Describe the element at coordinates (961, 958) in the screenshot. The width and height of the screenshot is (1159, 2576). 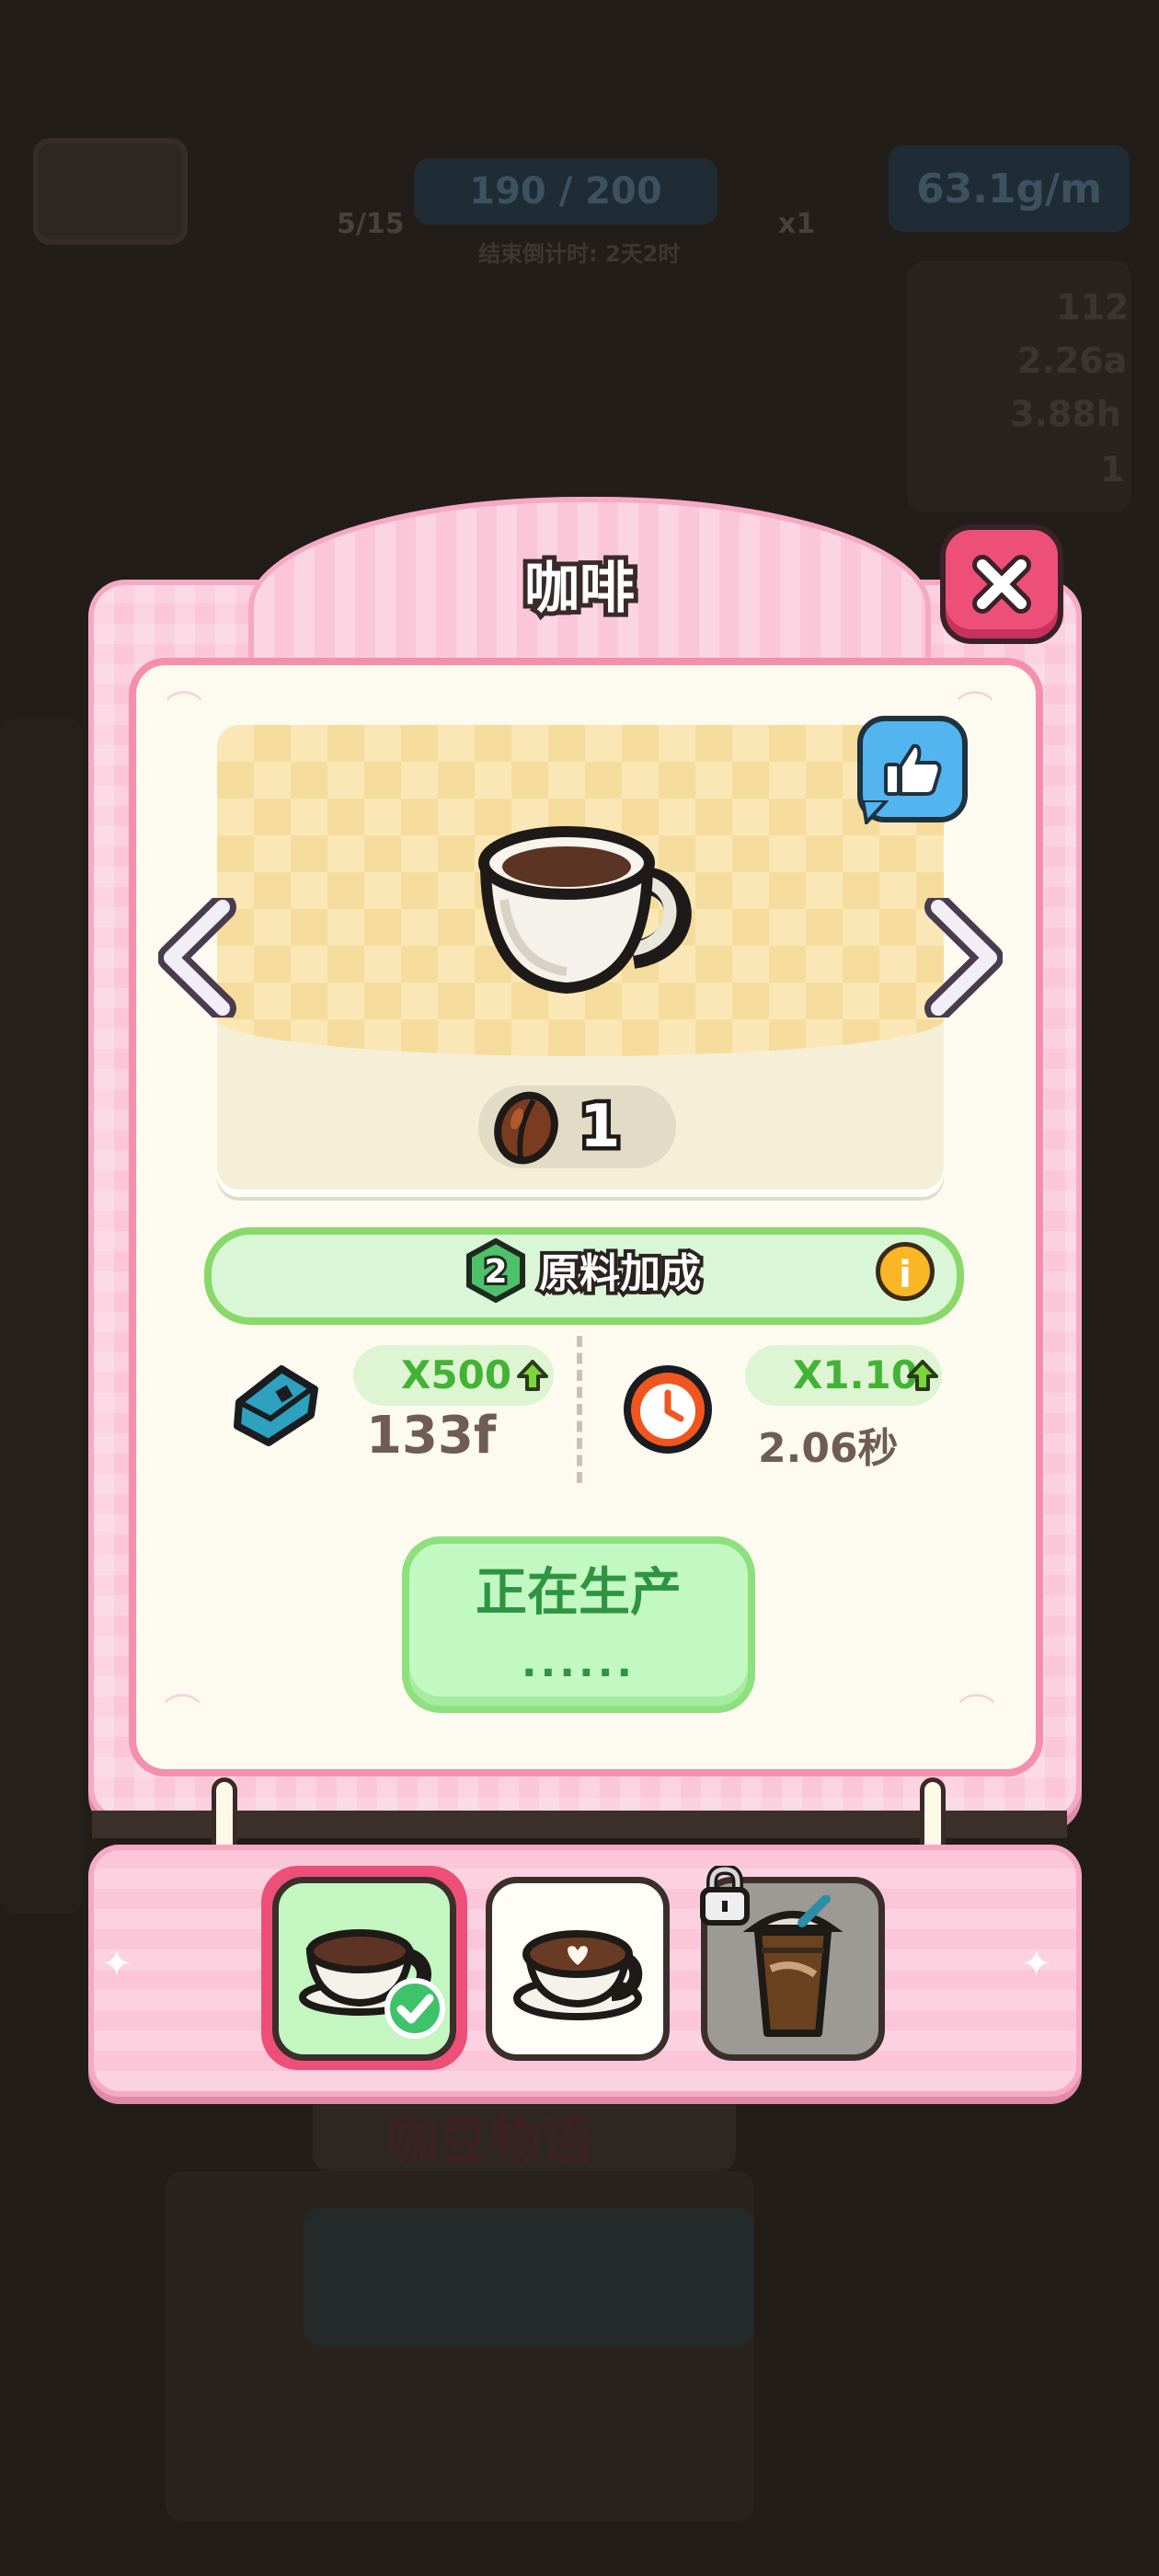
I see `chevron-right-icon` at that location.